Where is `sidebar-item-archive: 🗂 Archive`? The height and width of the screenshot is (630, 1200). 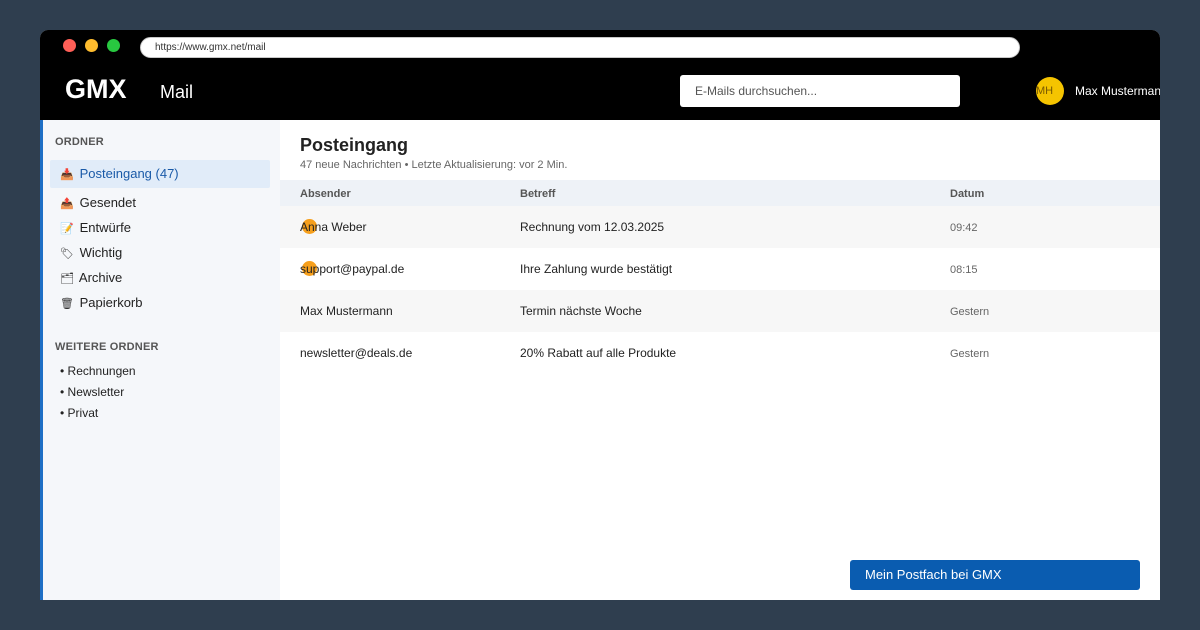 sidebar-item-archive: 🗂 Archive is located at coordinates (160, 278).